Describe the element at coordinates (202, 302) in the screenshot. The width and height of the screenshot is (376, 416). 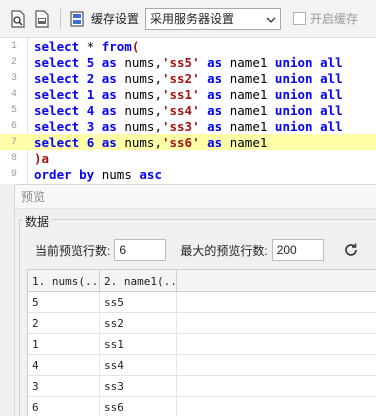
I see `table-row: 5 ss5` at that location.